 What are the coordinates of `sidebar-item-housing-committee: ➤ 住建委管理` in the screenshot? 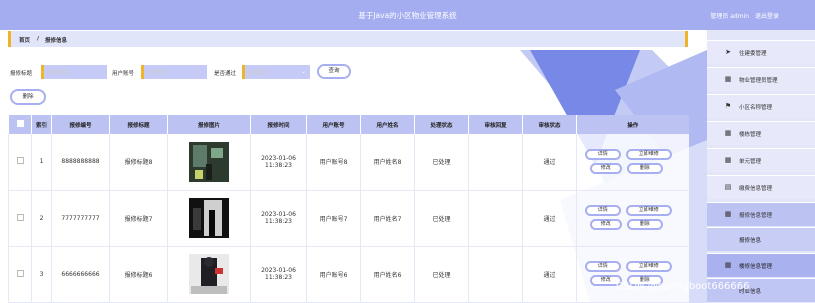 It's located at (761, 52).